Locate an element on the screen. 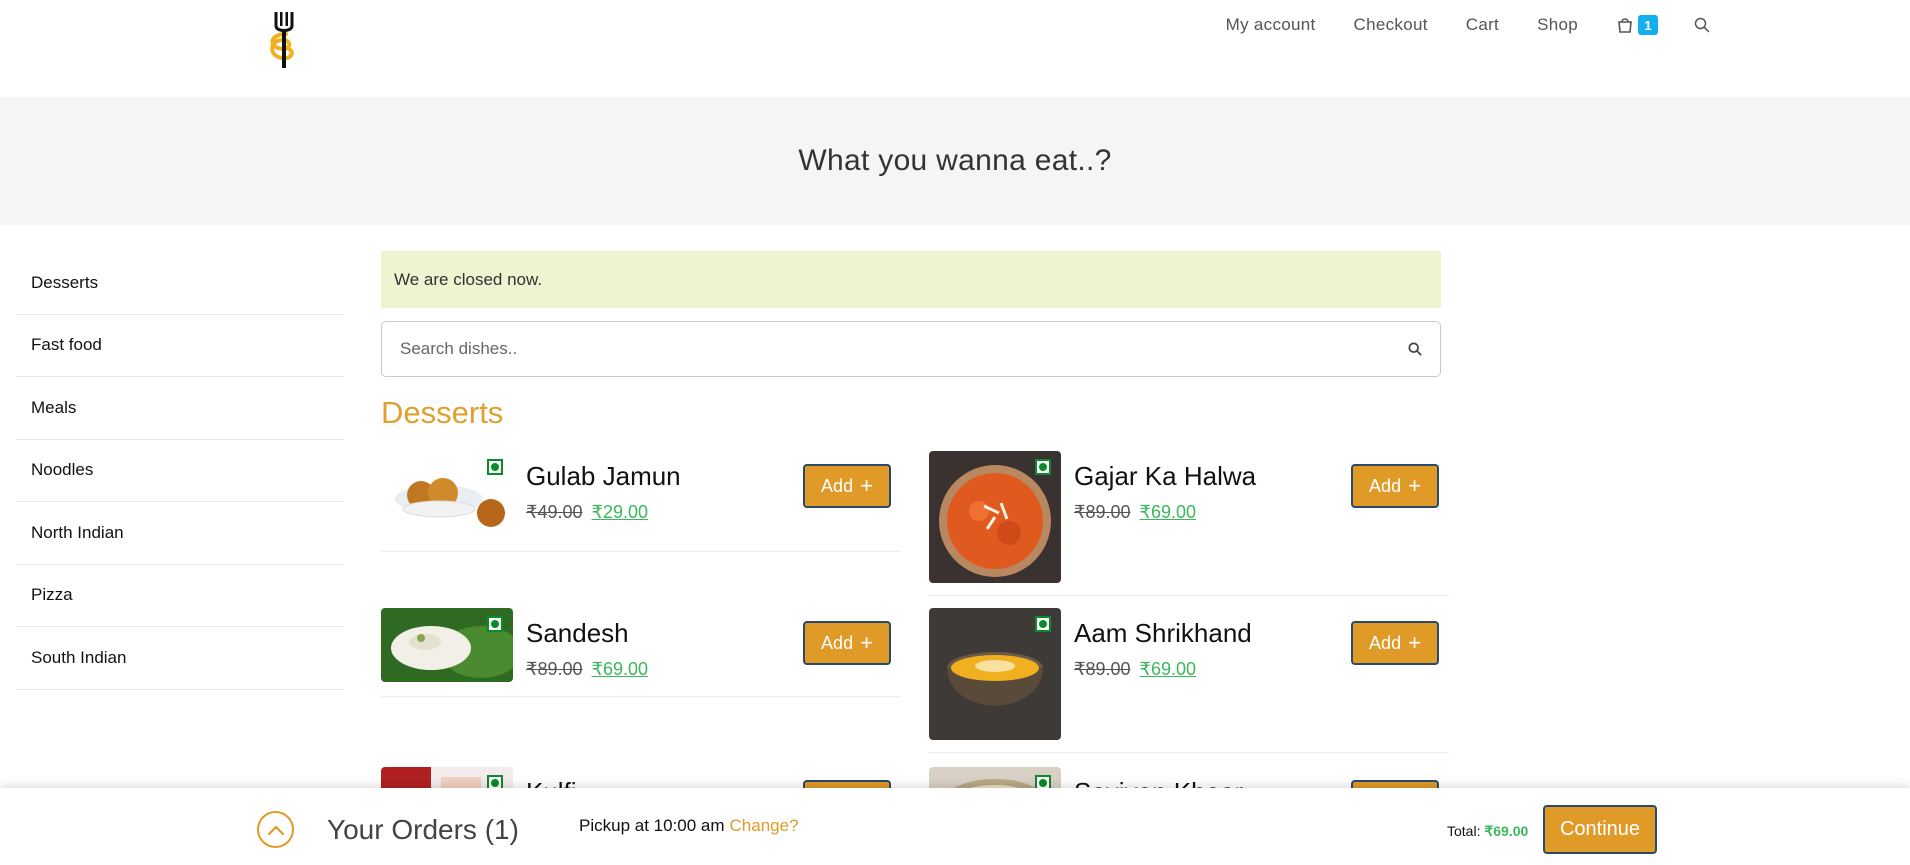 The width and height of the screenshot is (1910, 865). sidebar-item-desserts: Desserts is located at coordinates (180, 283).